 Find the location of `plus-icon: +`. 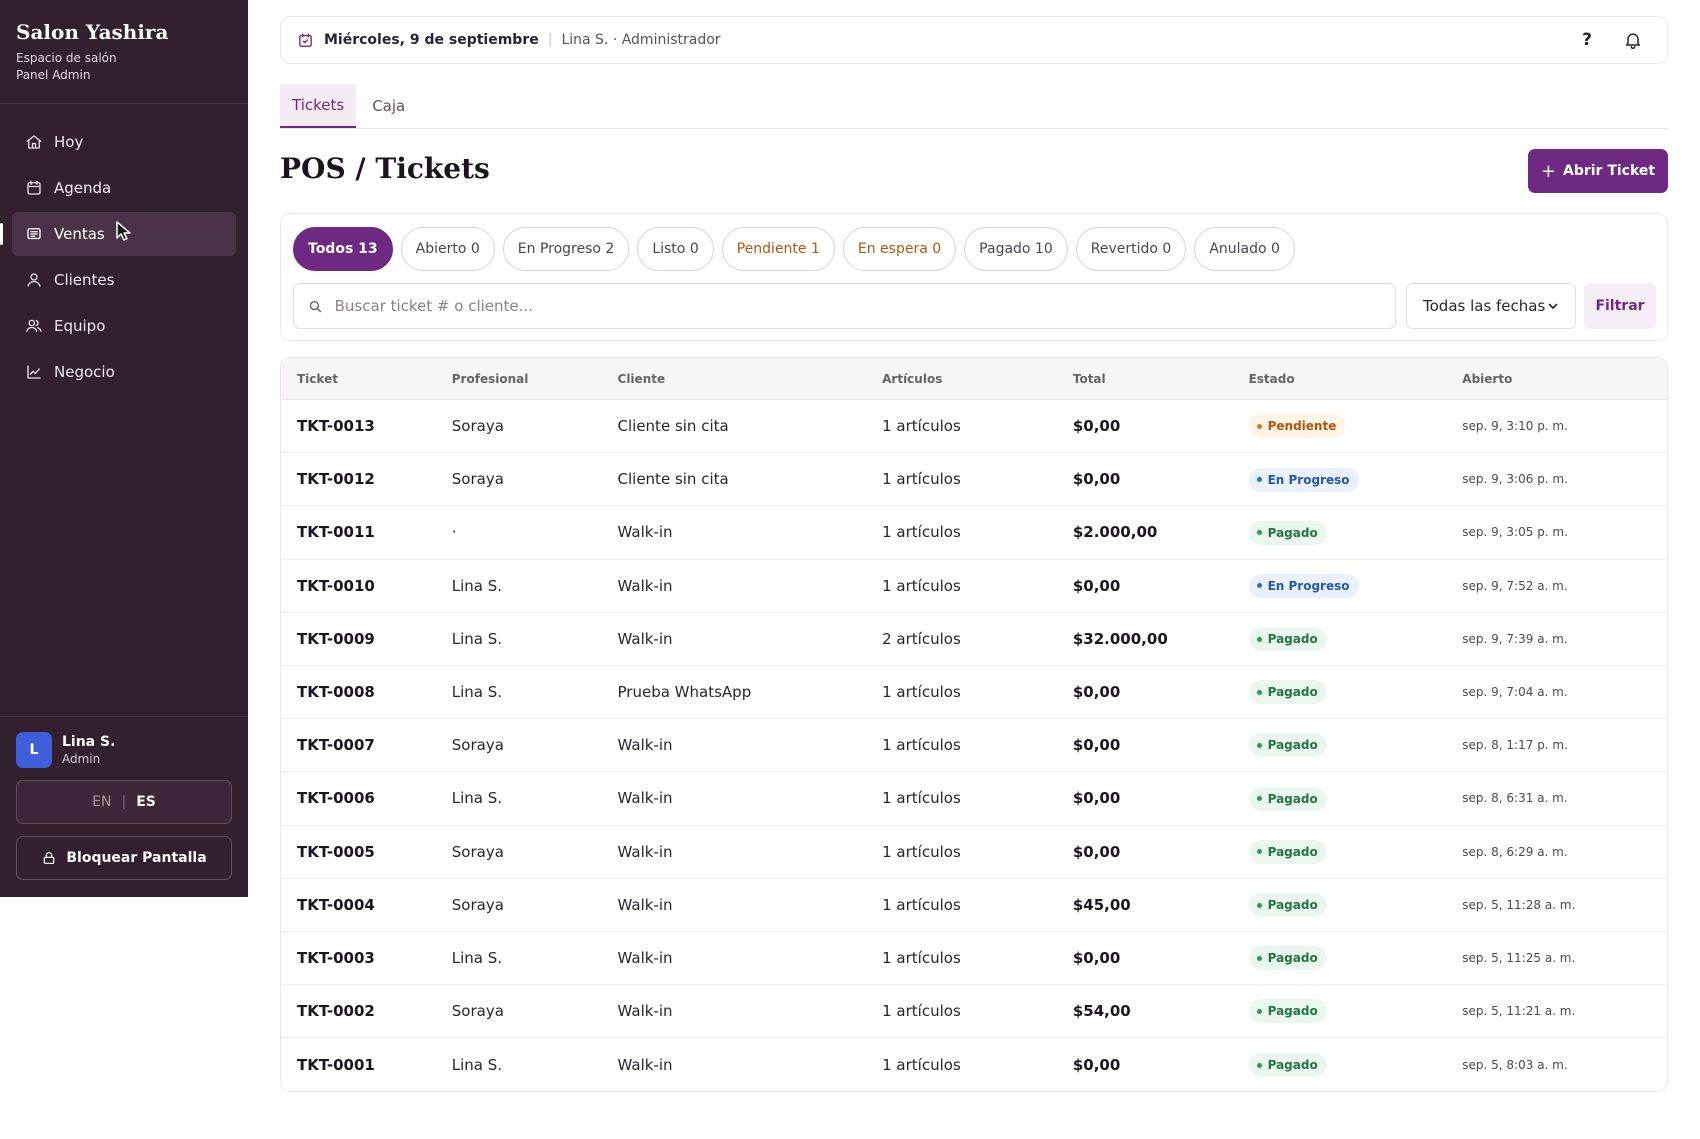

plus-icon: + is located at coordinates (1548, 171).